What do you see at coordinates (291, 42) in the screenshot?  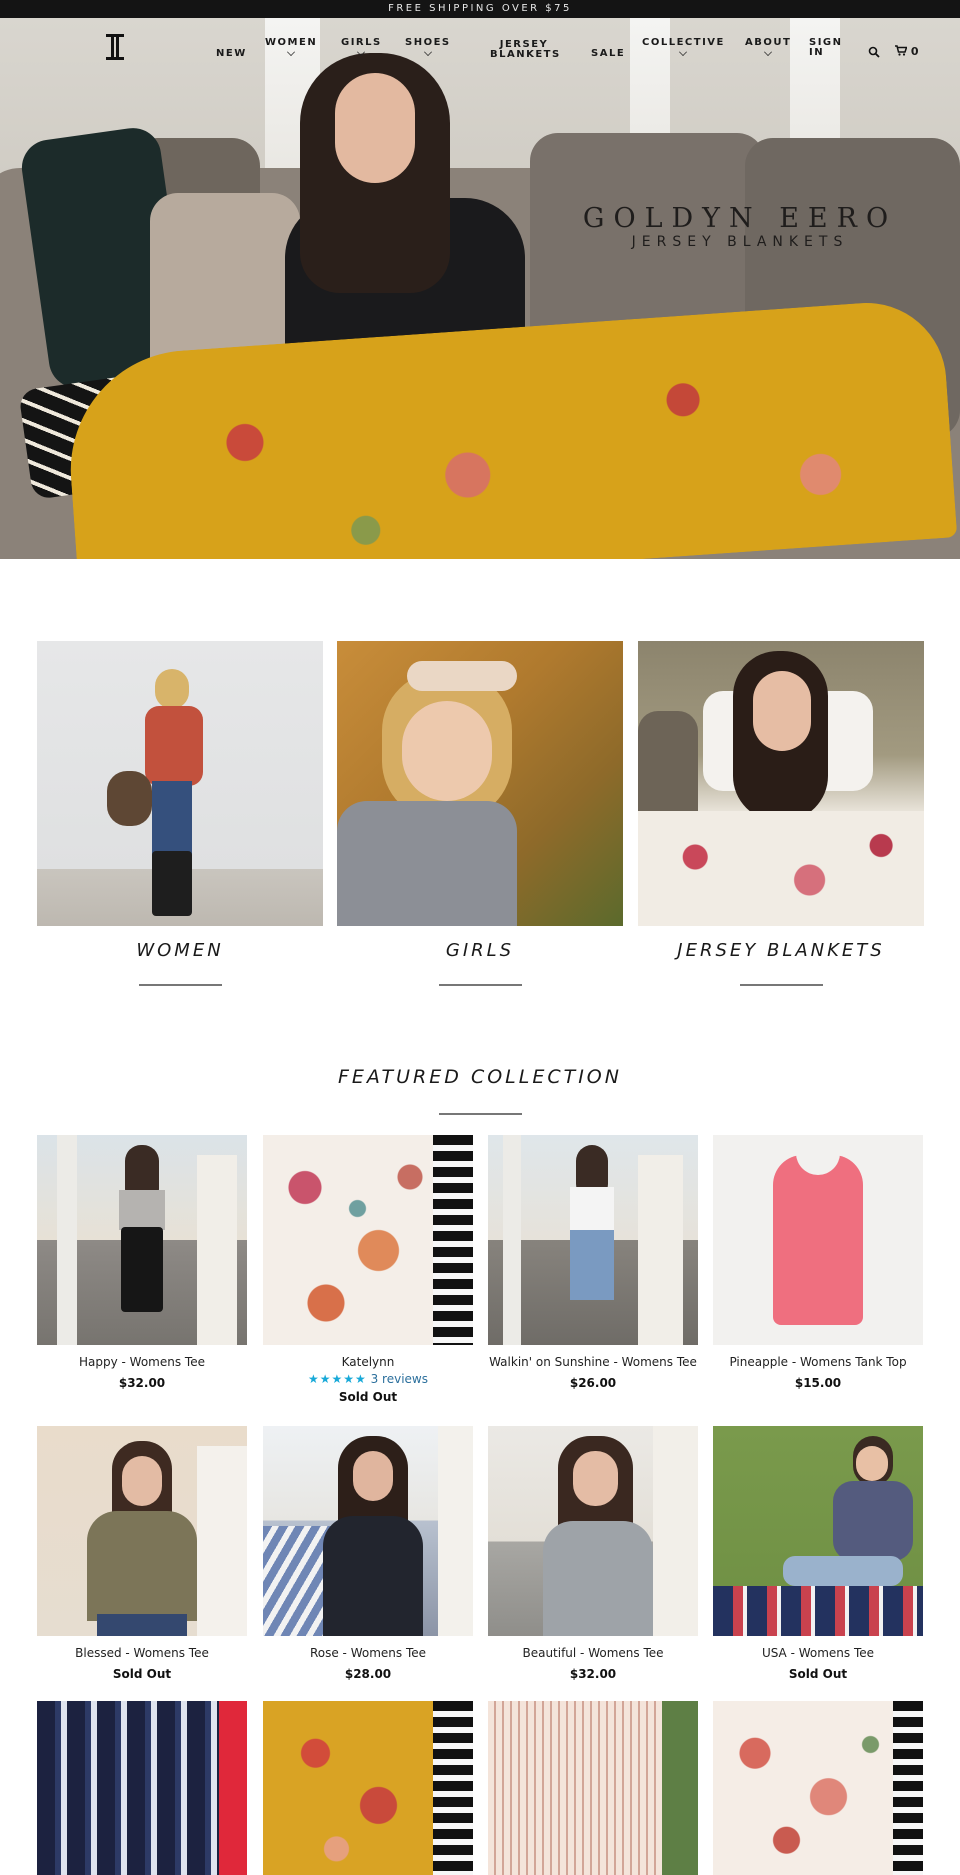 I see `nav-women-label: WOMEN` at bounding box center [291, 42].